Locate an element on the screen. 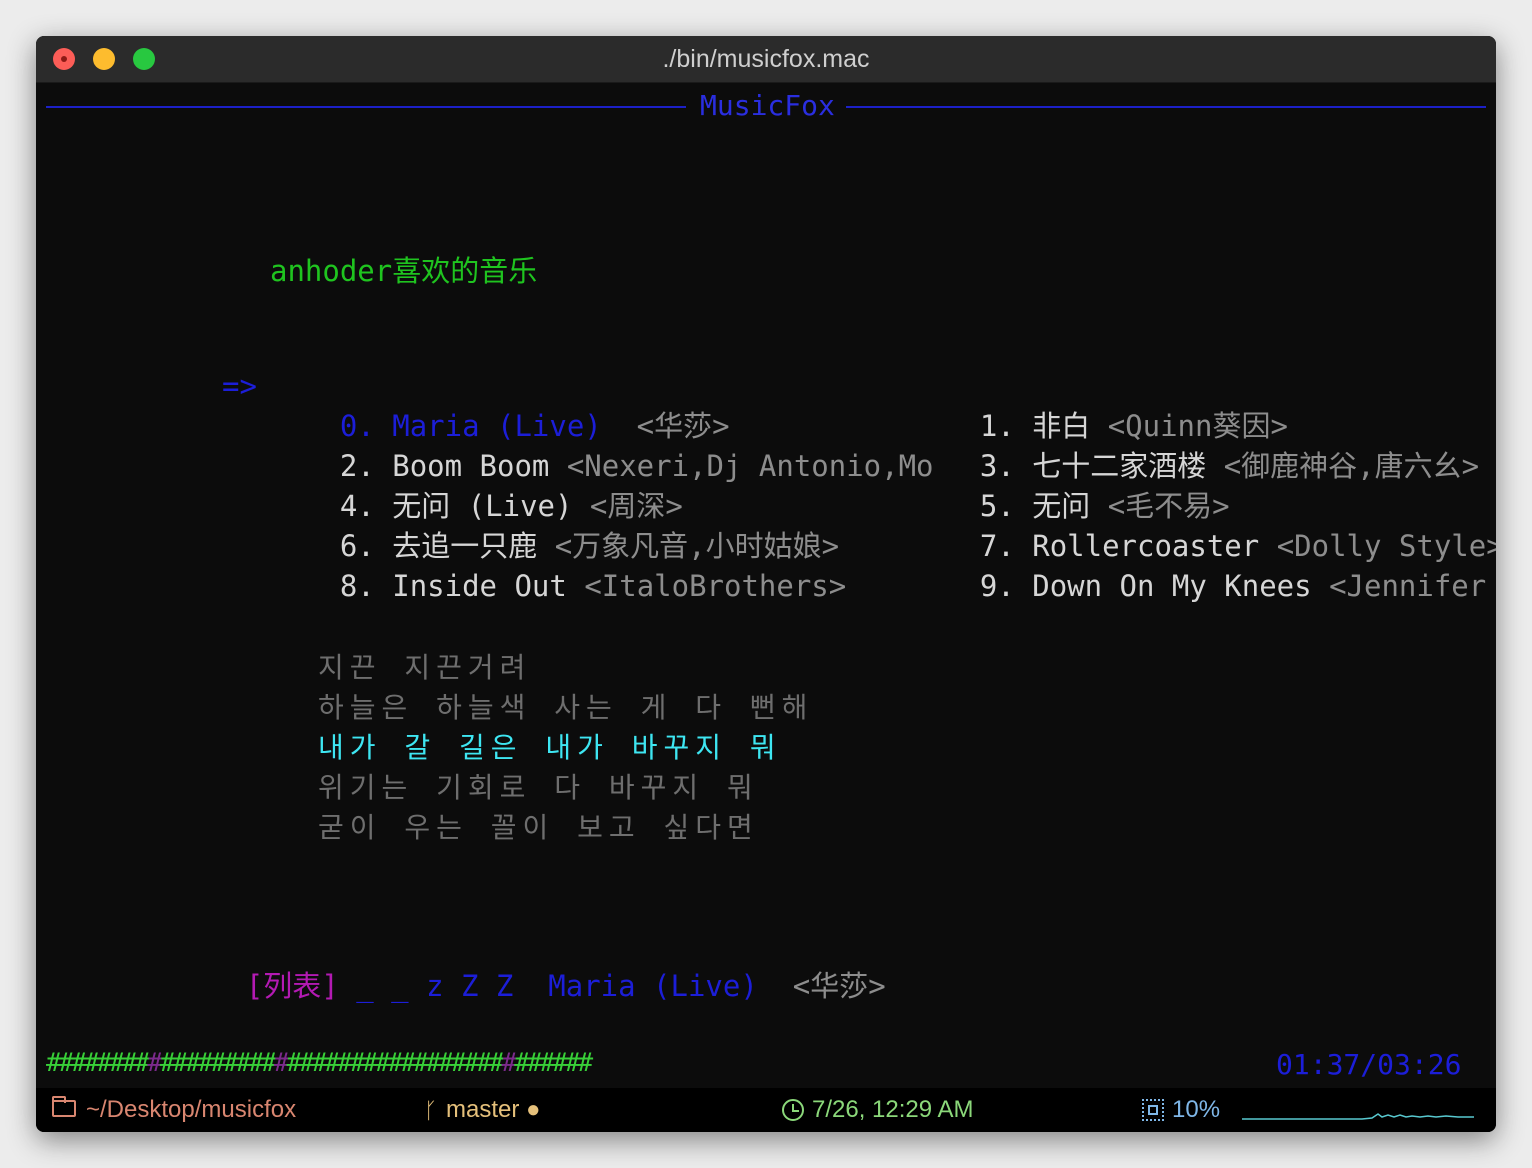  header-rule-left is located at coordinates (366, 107).